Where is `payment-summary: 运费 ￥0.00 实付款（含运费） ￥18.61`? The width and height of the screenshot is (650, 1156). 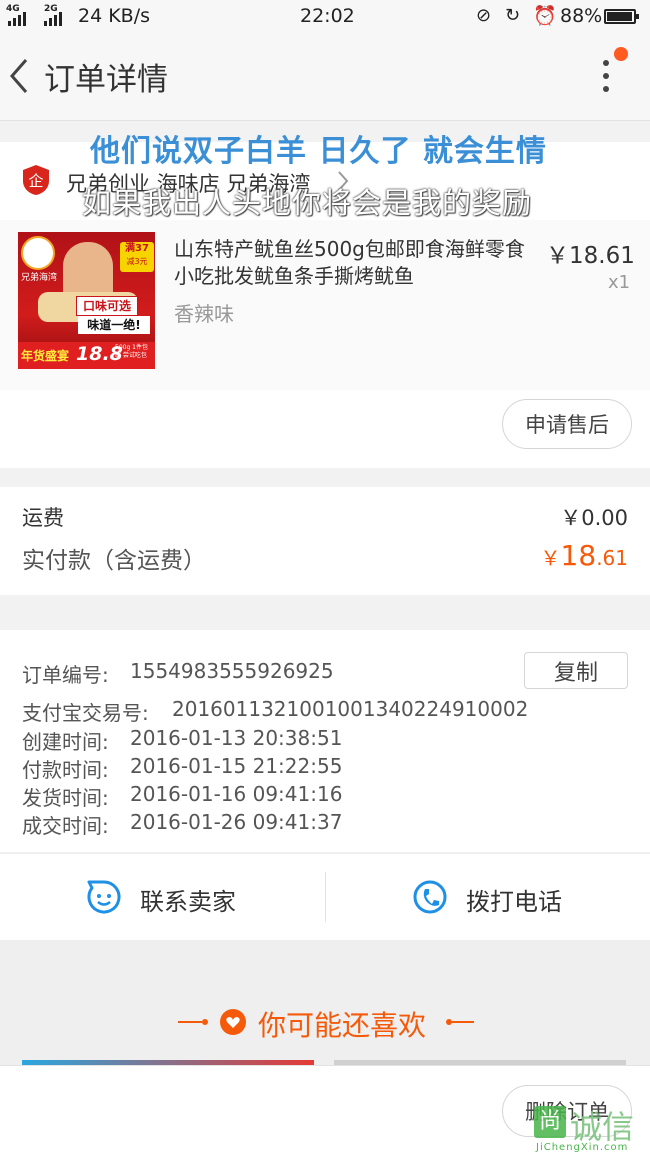
payment-summary: 运费 ￥0.00 实付款（含运费） ￥18.61 is located at coordinates (325, 541).